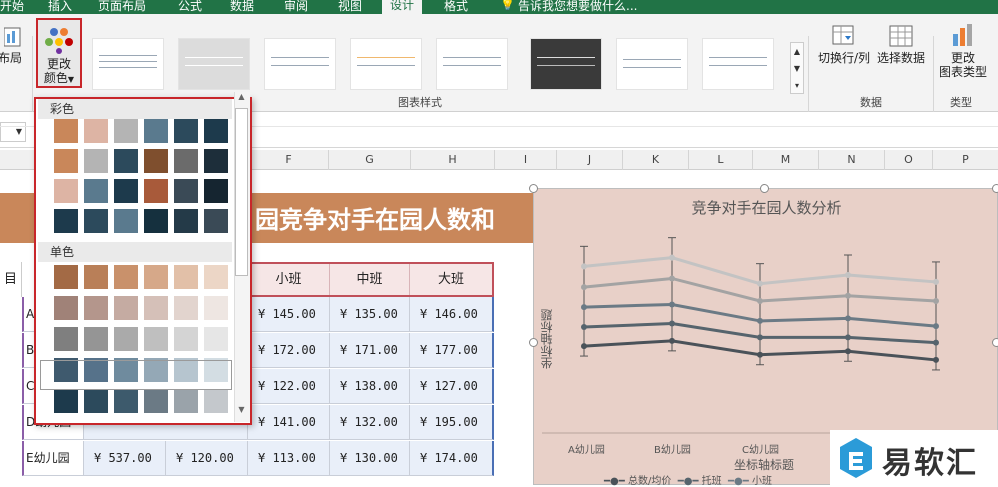 This screenshot has height=487, width=998. I want to click on column-header: K, so click(655, 160).